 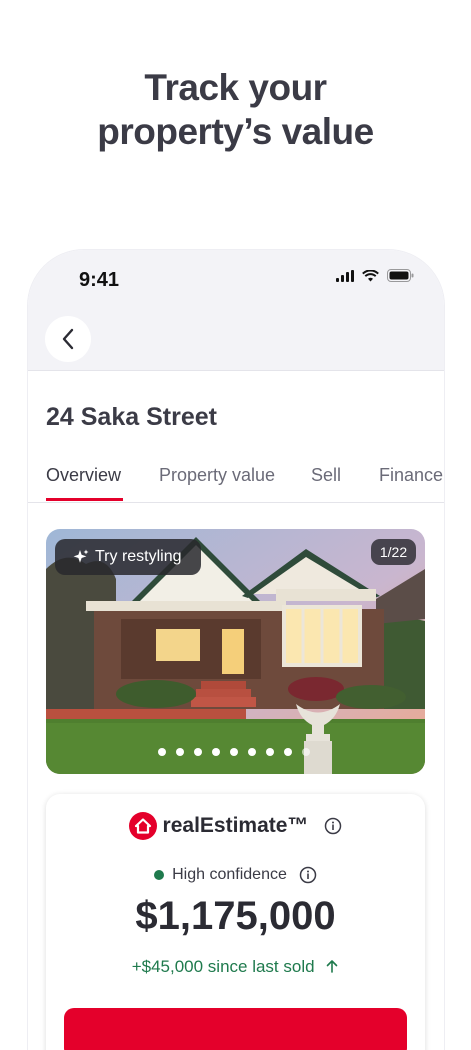 I want to click on since-sold-row: +$45,000 since last sold, so click(x=235, y=967).